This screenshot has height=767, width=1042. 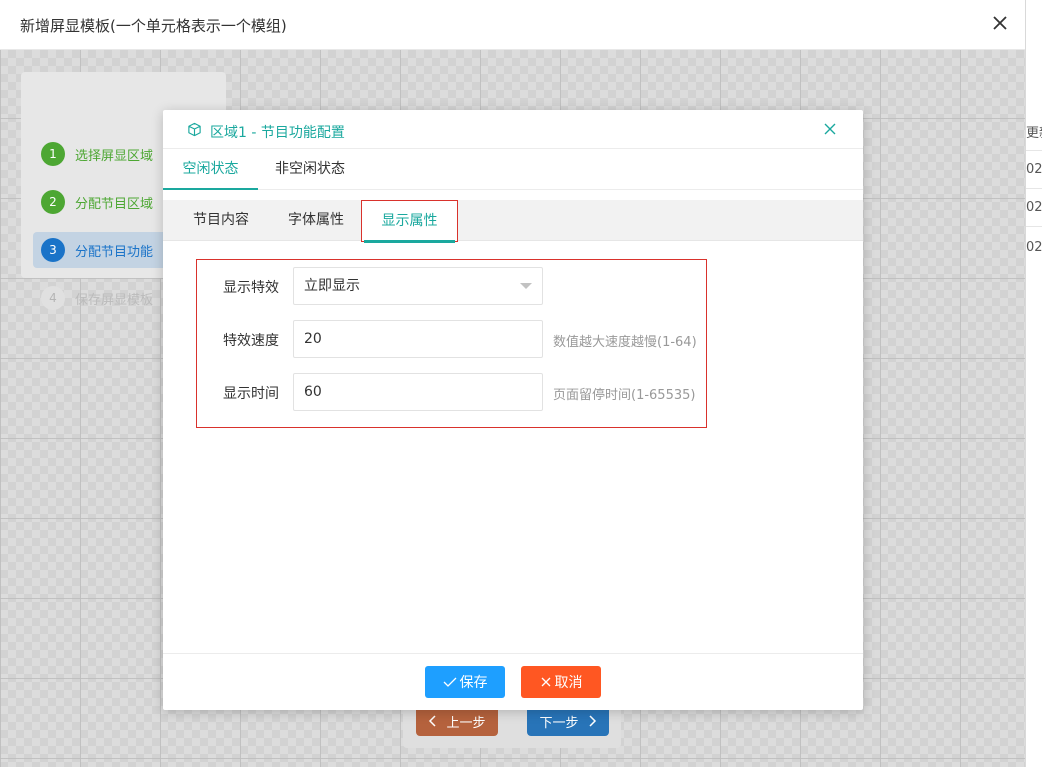 I want to click on effect-row: 显示特效 立即显示, so click(x=451, y=286).